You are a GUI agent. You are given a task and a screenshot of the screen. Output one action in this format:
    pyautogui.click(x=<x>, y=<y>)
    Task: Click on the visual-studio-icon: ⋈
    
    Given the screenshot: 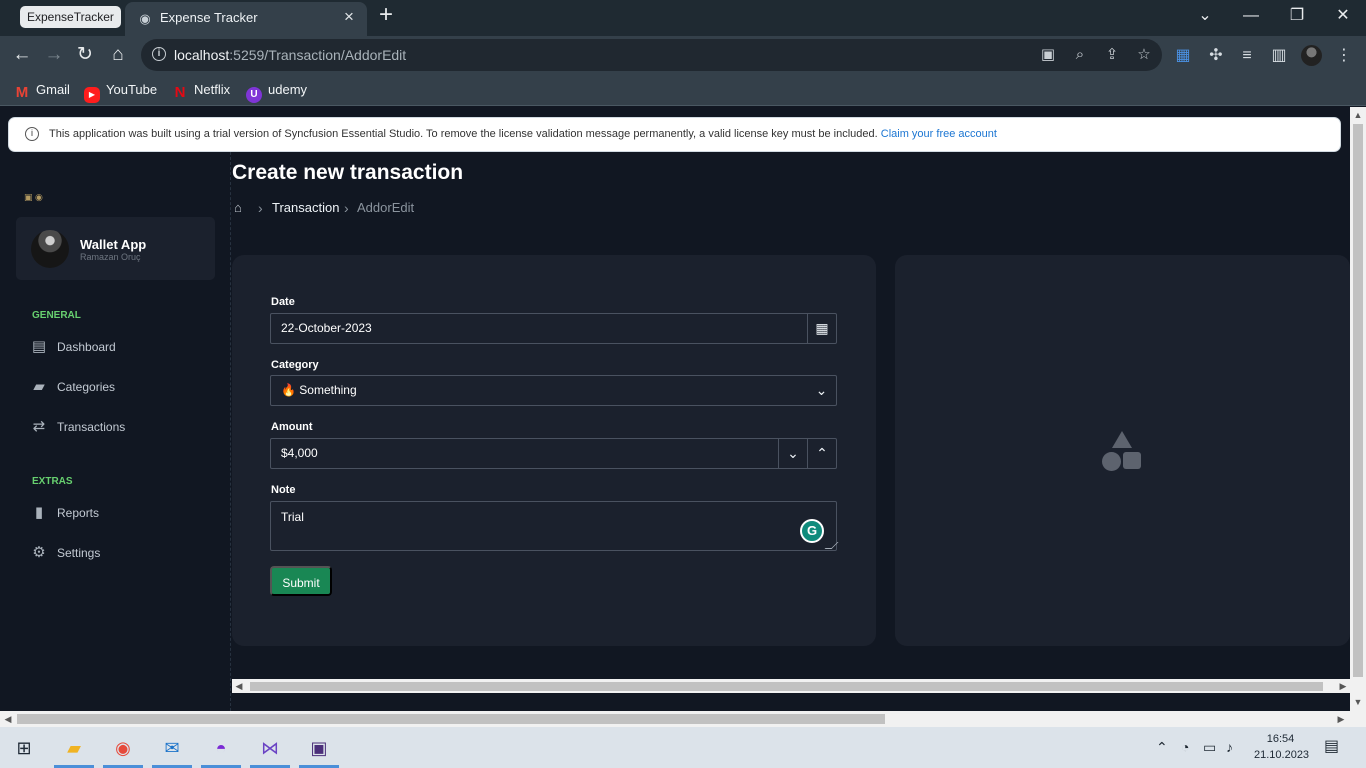 What is the action you would take?
    pyautogui.click(x=270, y=748)
    